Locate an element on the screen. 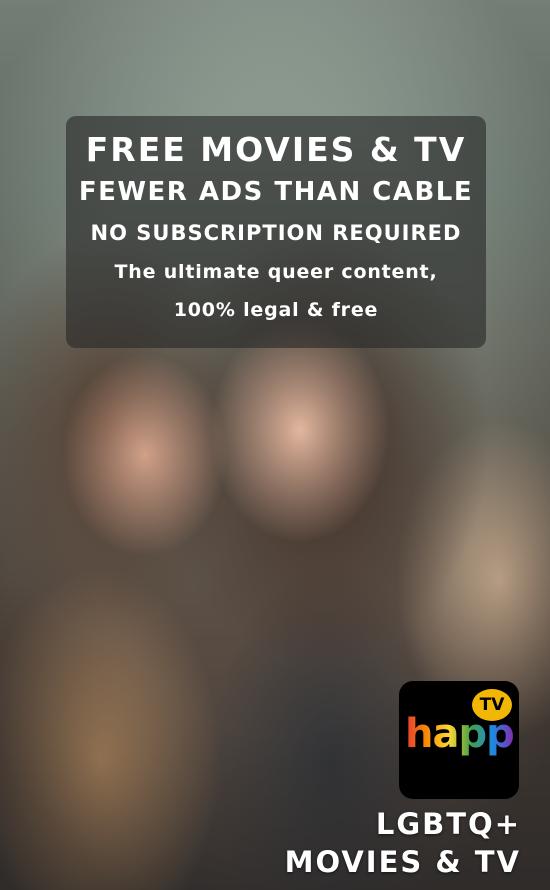  logo-wordmark: happi is located at coordinates (466, 734).